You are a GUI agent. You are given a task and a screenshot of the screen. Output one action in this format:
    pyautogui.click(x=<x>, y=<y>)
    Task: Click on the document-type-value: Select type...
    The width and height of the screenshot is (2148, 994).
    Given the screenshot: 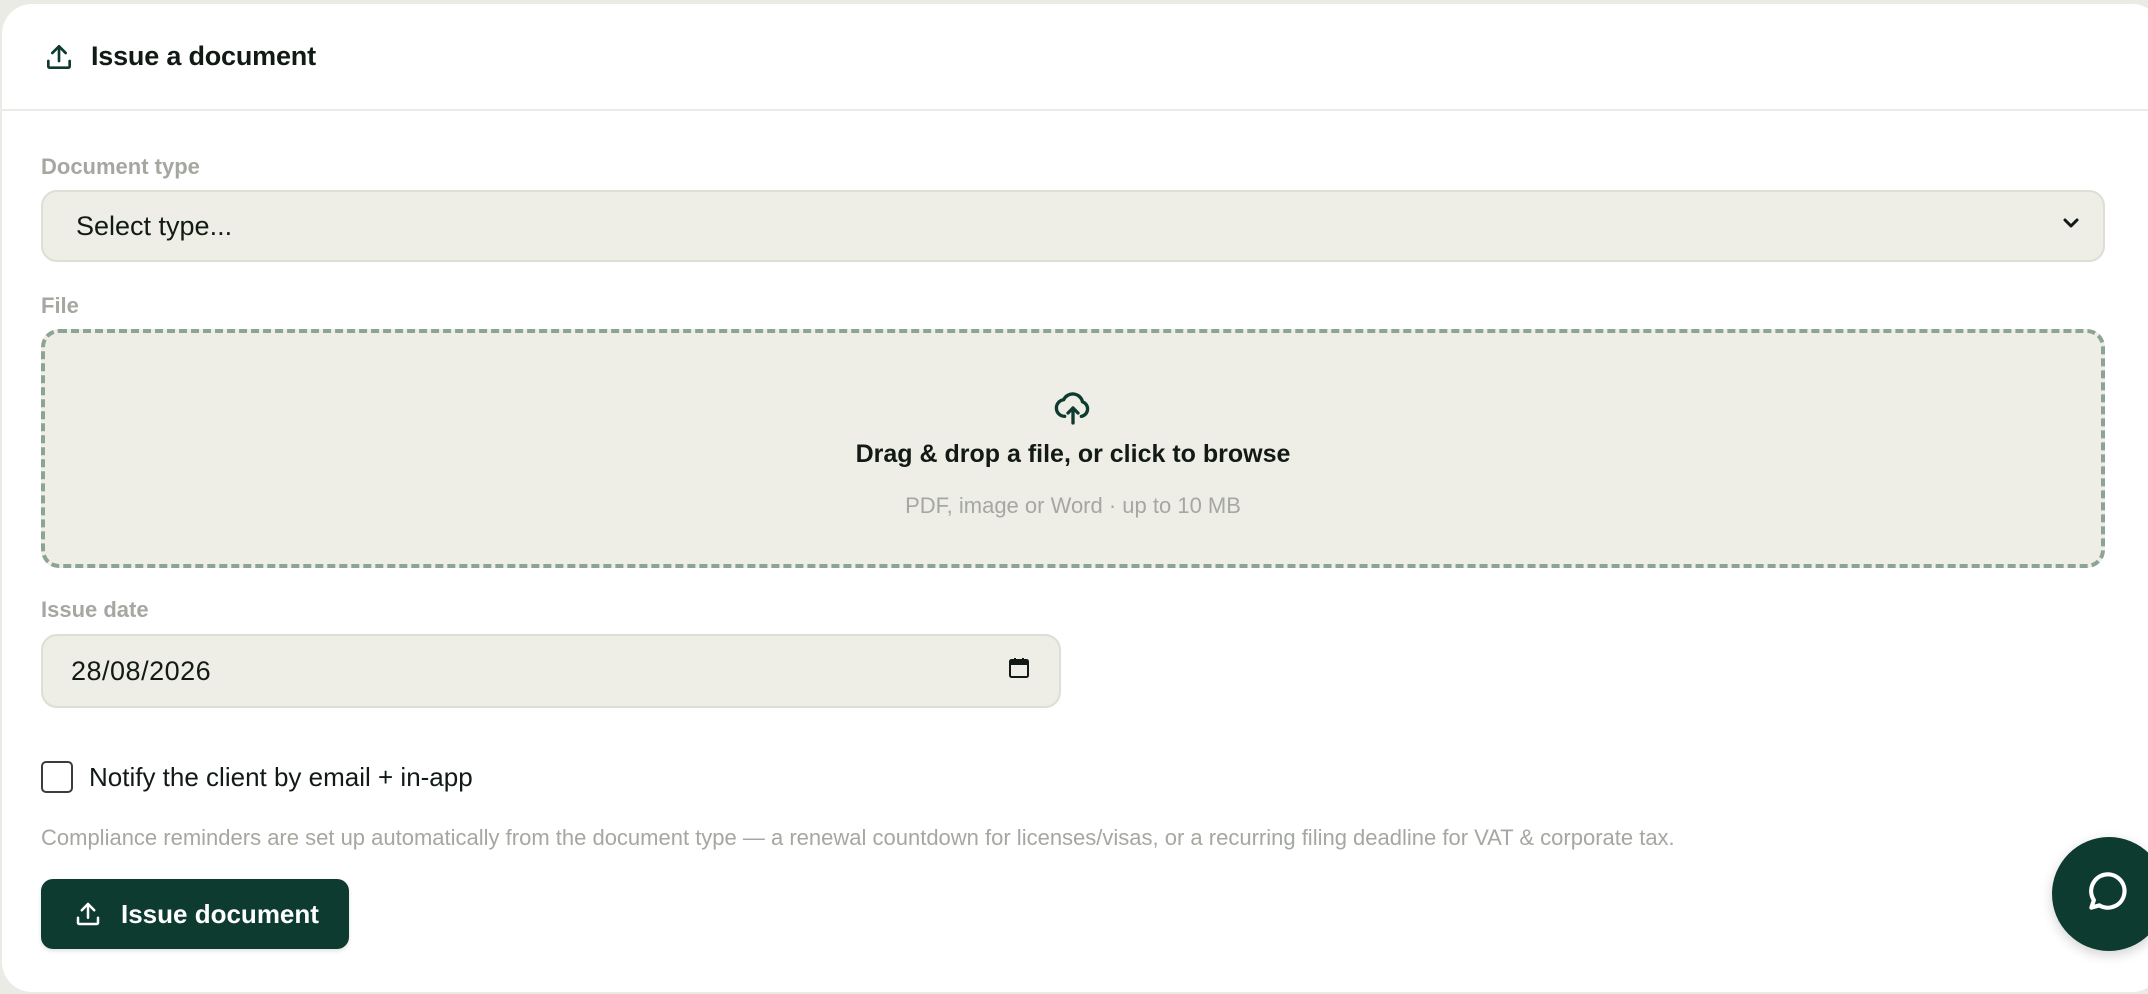 What is the action you would take?
    pyautogui.click(x=154, y=225)
    